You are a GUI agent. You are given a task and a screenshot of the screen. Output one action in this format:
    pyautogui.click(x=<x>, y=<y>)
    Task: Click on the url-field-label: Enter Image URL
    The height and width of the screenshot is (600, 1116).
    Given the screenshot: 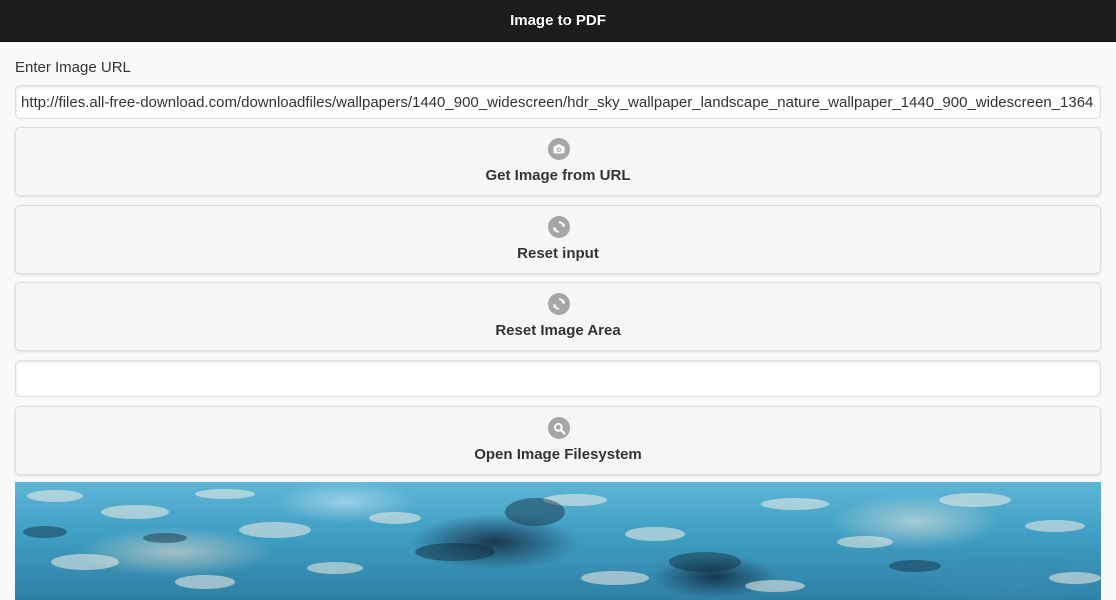 What is the action you would take?
    pyautogui.click(x=73, y=67)
    